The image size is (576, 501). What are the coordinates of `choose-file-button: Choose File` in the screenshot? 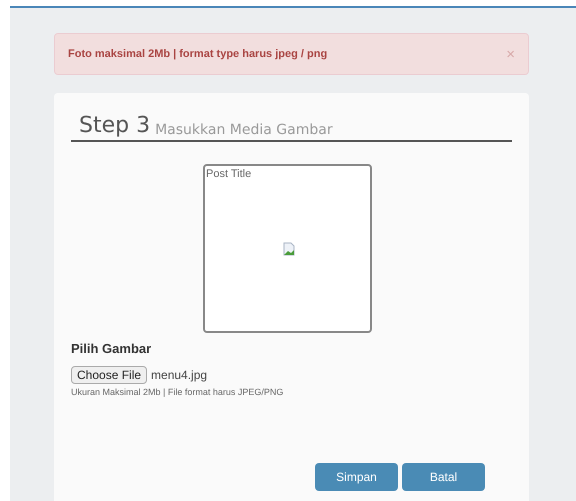 It's located at (109, 375).